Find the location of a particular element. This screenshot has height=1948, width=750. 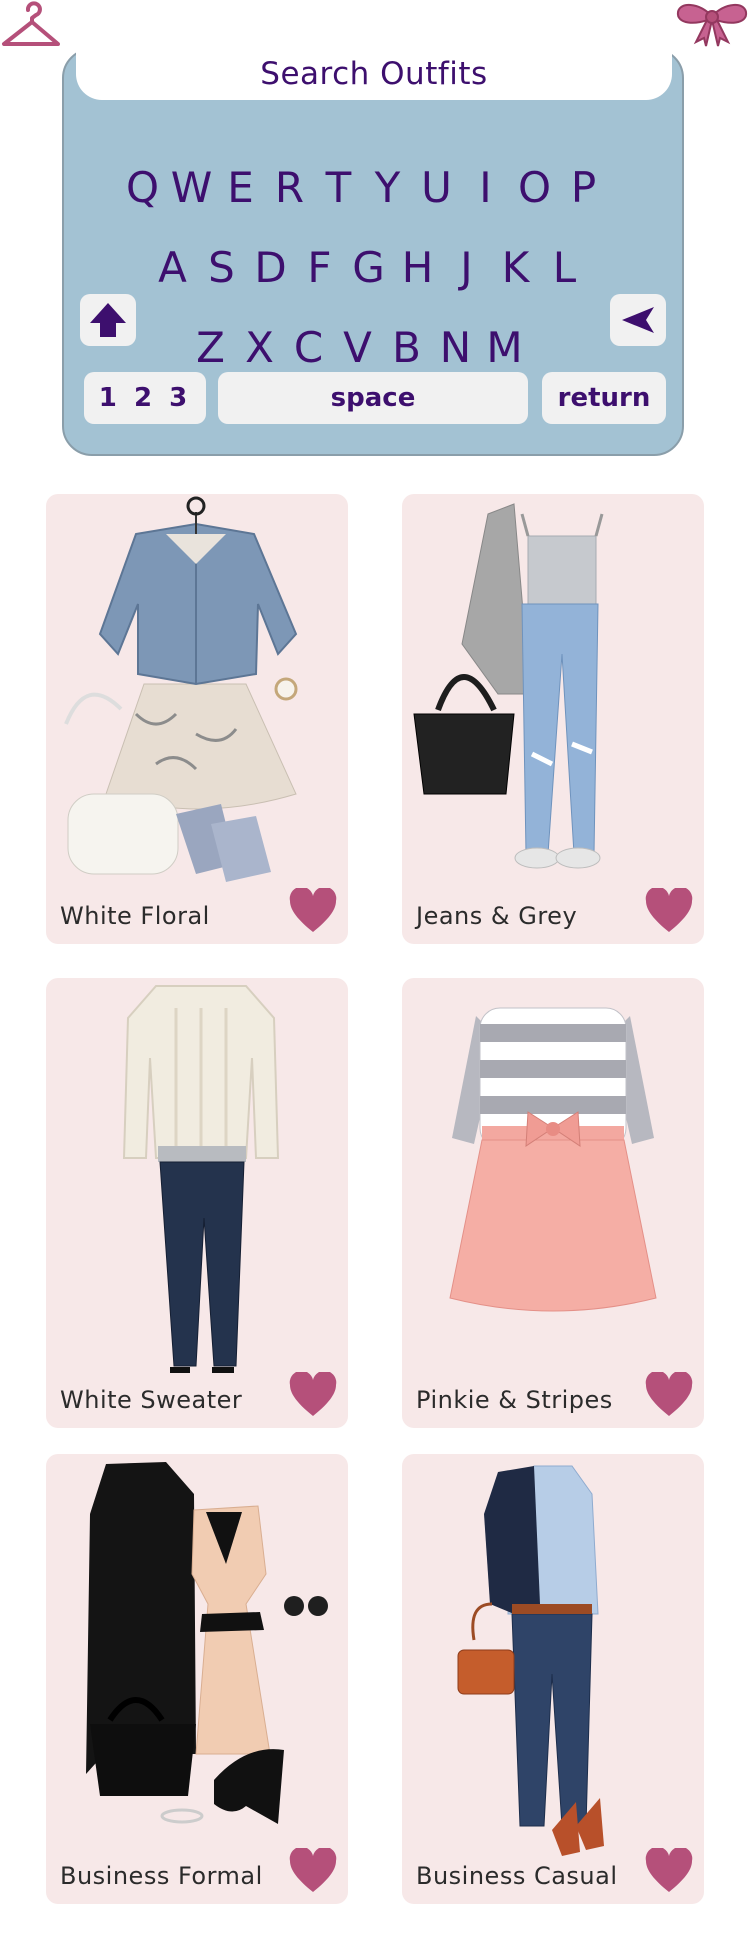

outfit-card-white-sweater: White Sweater is located at coordinates (197, 1203).